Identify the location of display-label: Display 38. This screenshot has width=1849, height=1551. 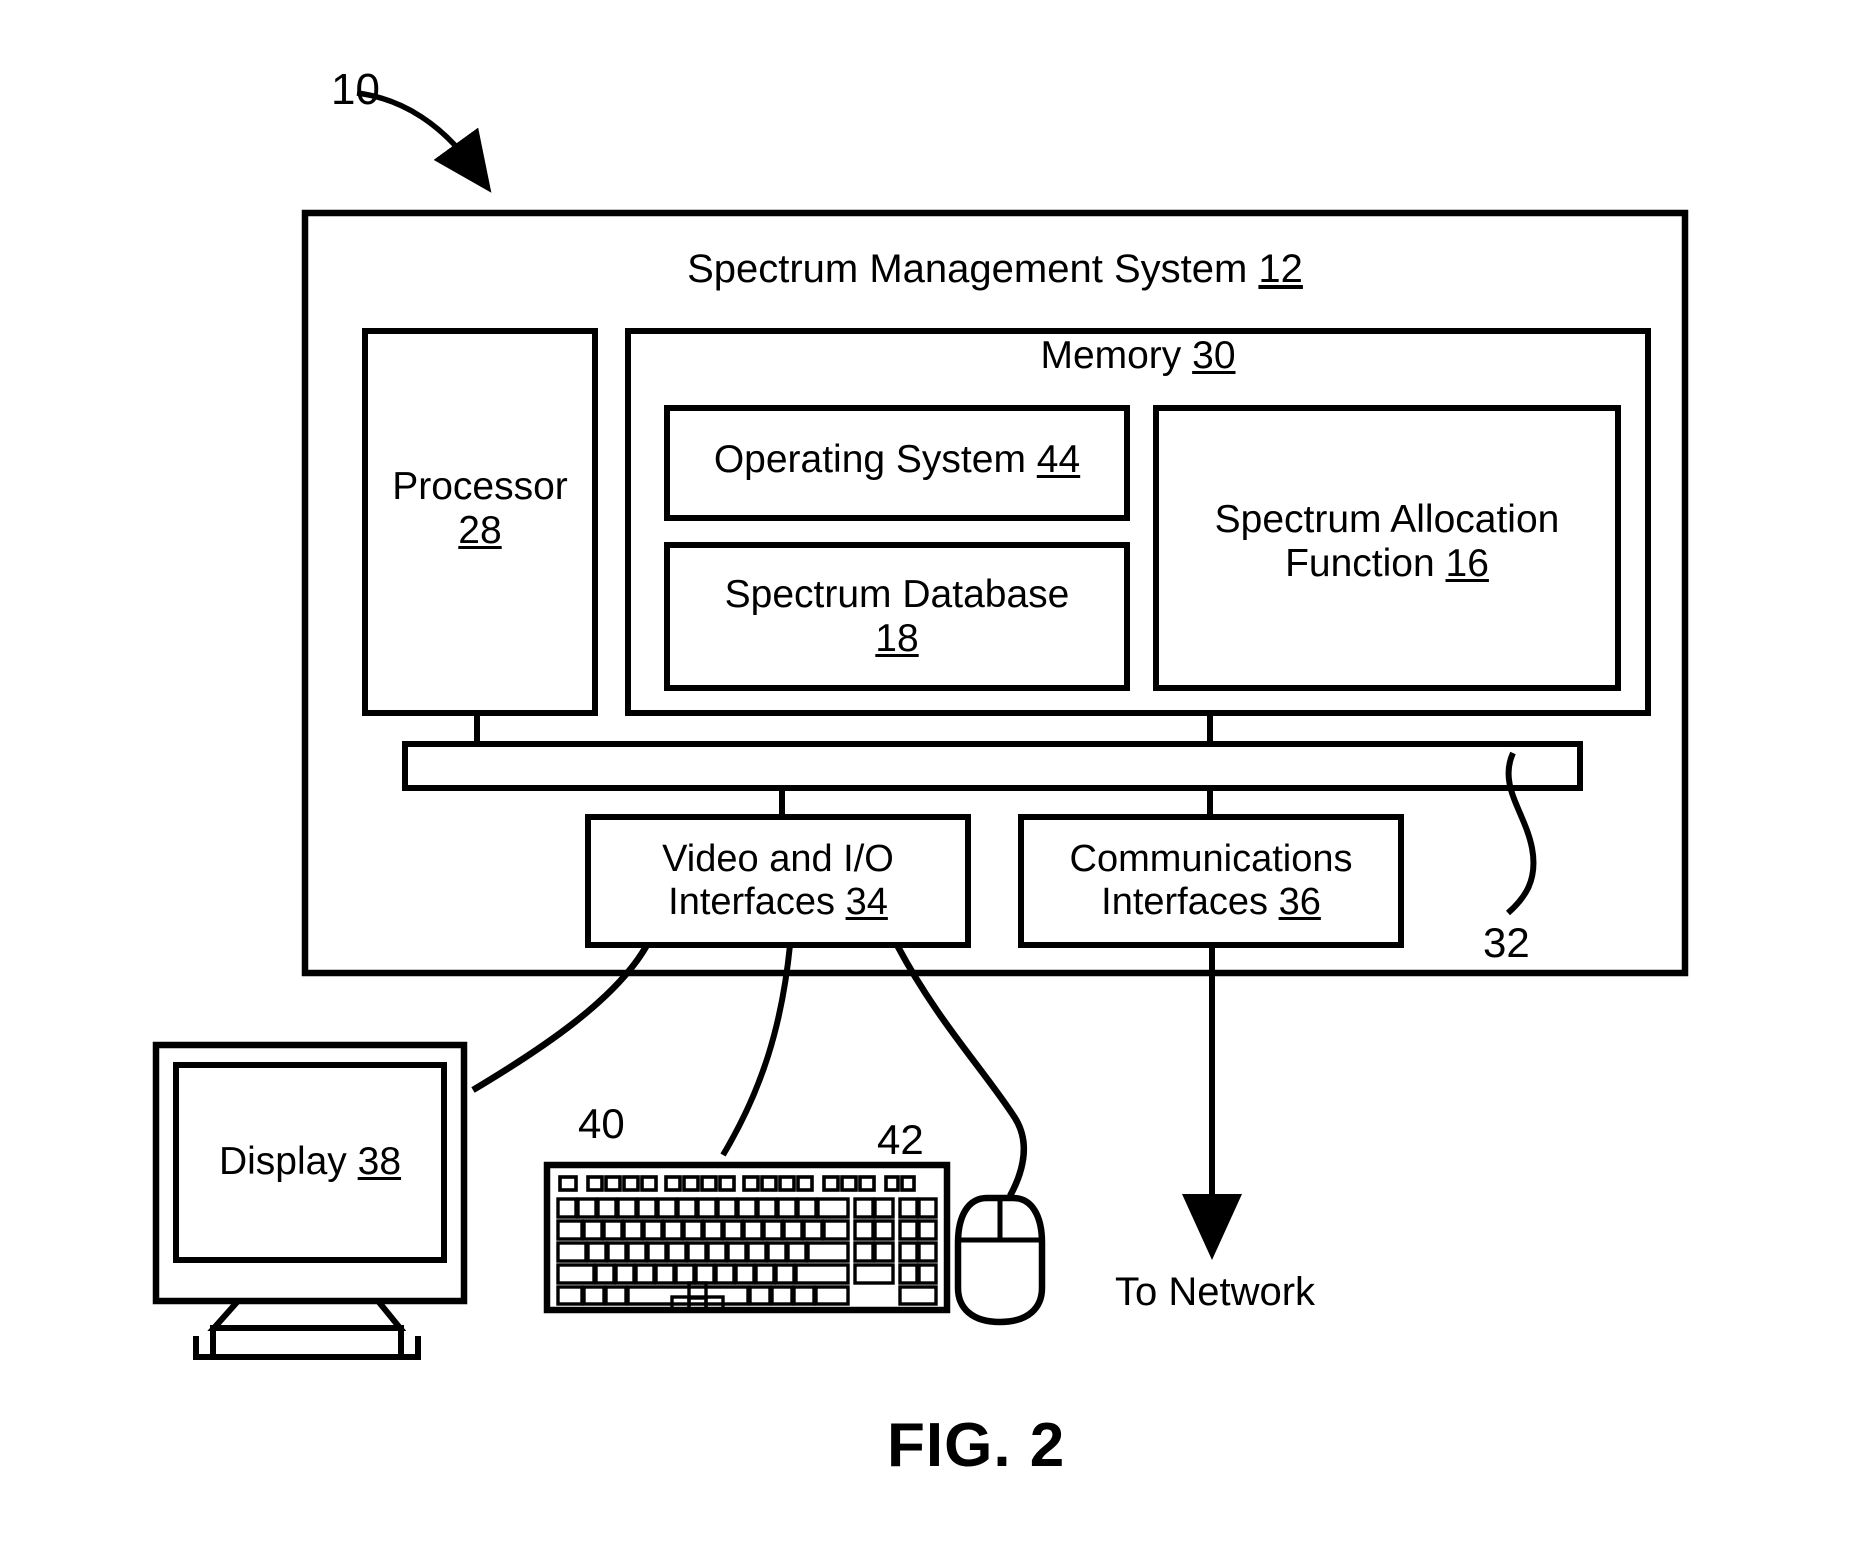
(310, 1162).